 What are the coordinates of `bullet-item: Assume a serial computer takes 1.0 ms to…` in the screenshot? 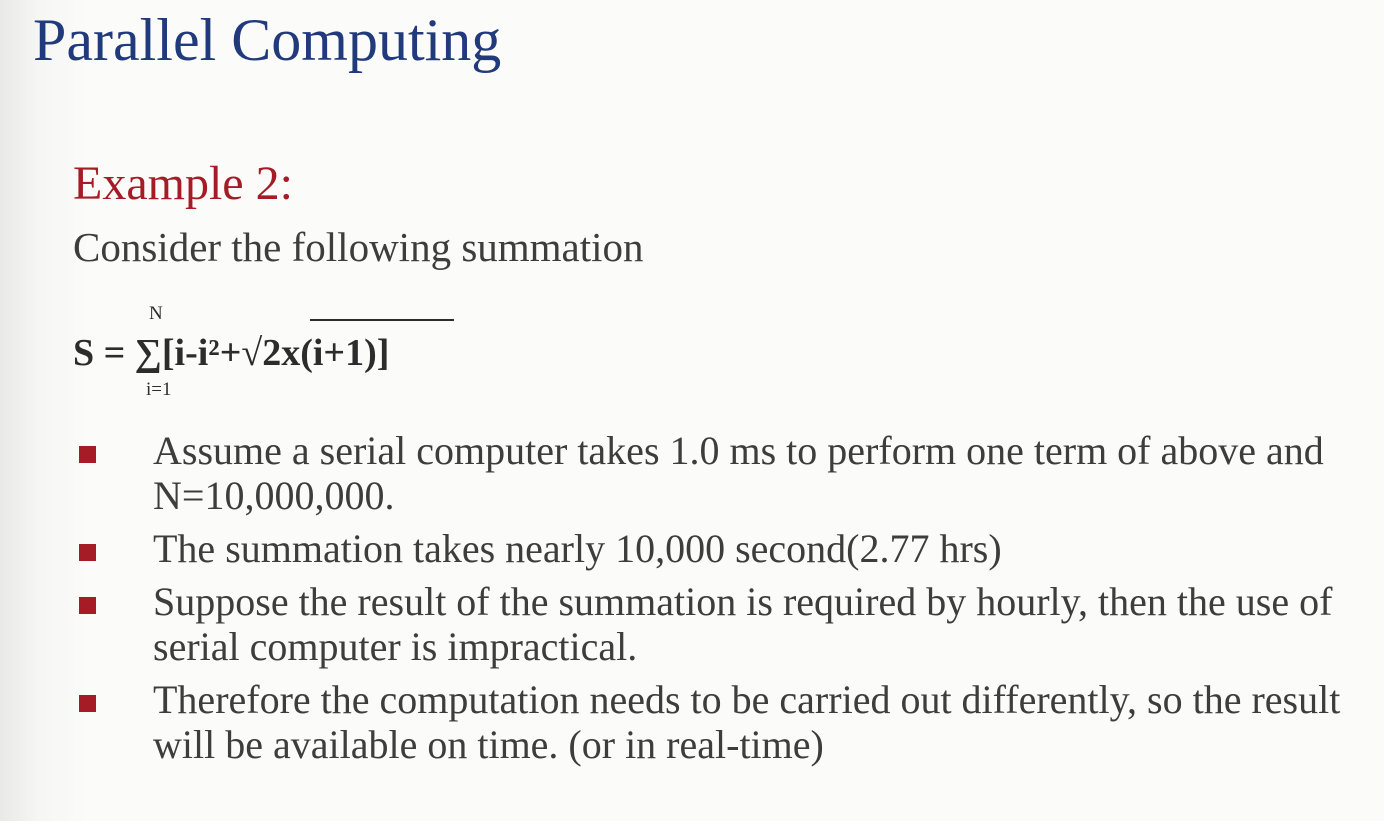 It's located at (692, 473).